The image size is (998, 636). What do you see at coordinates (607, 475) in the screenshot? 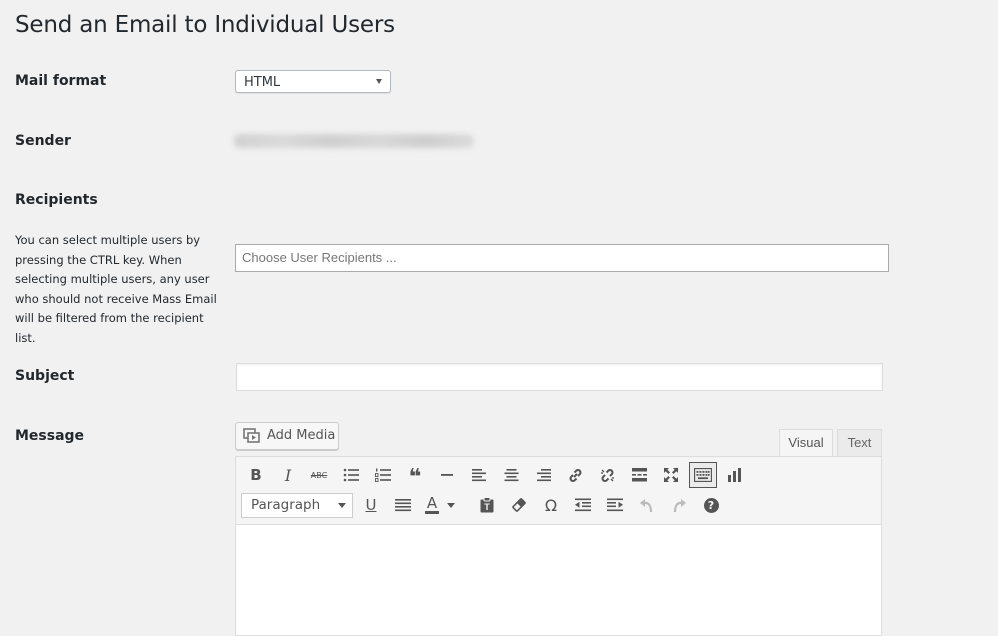
I see `unlink-icon` at bounding box center [607, 475].